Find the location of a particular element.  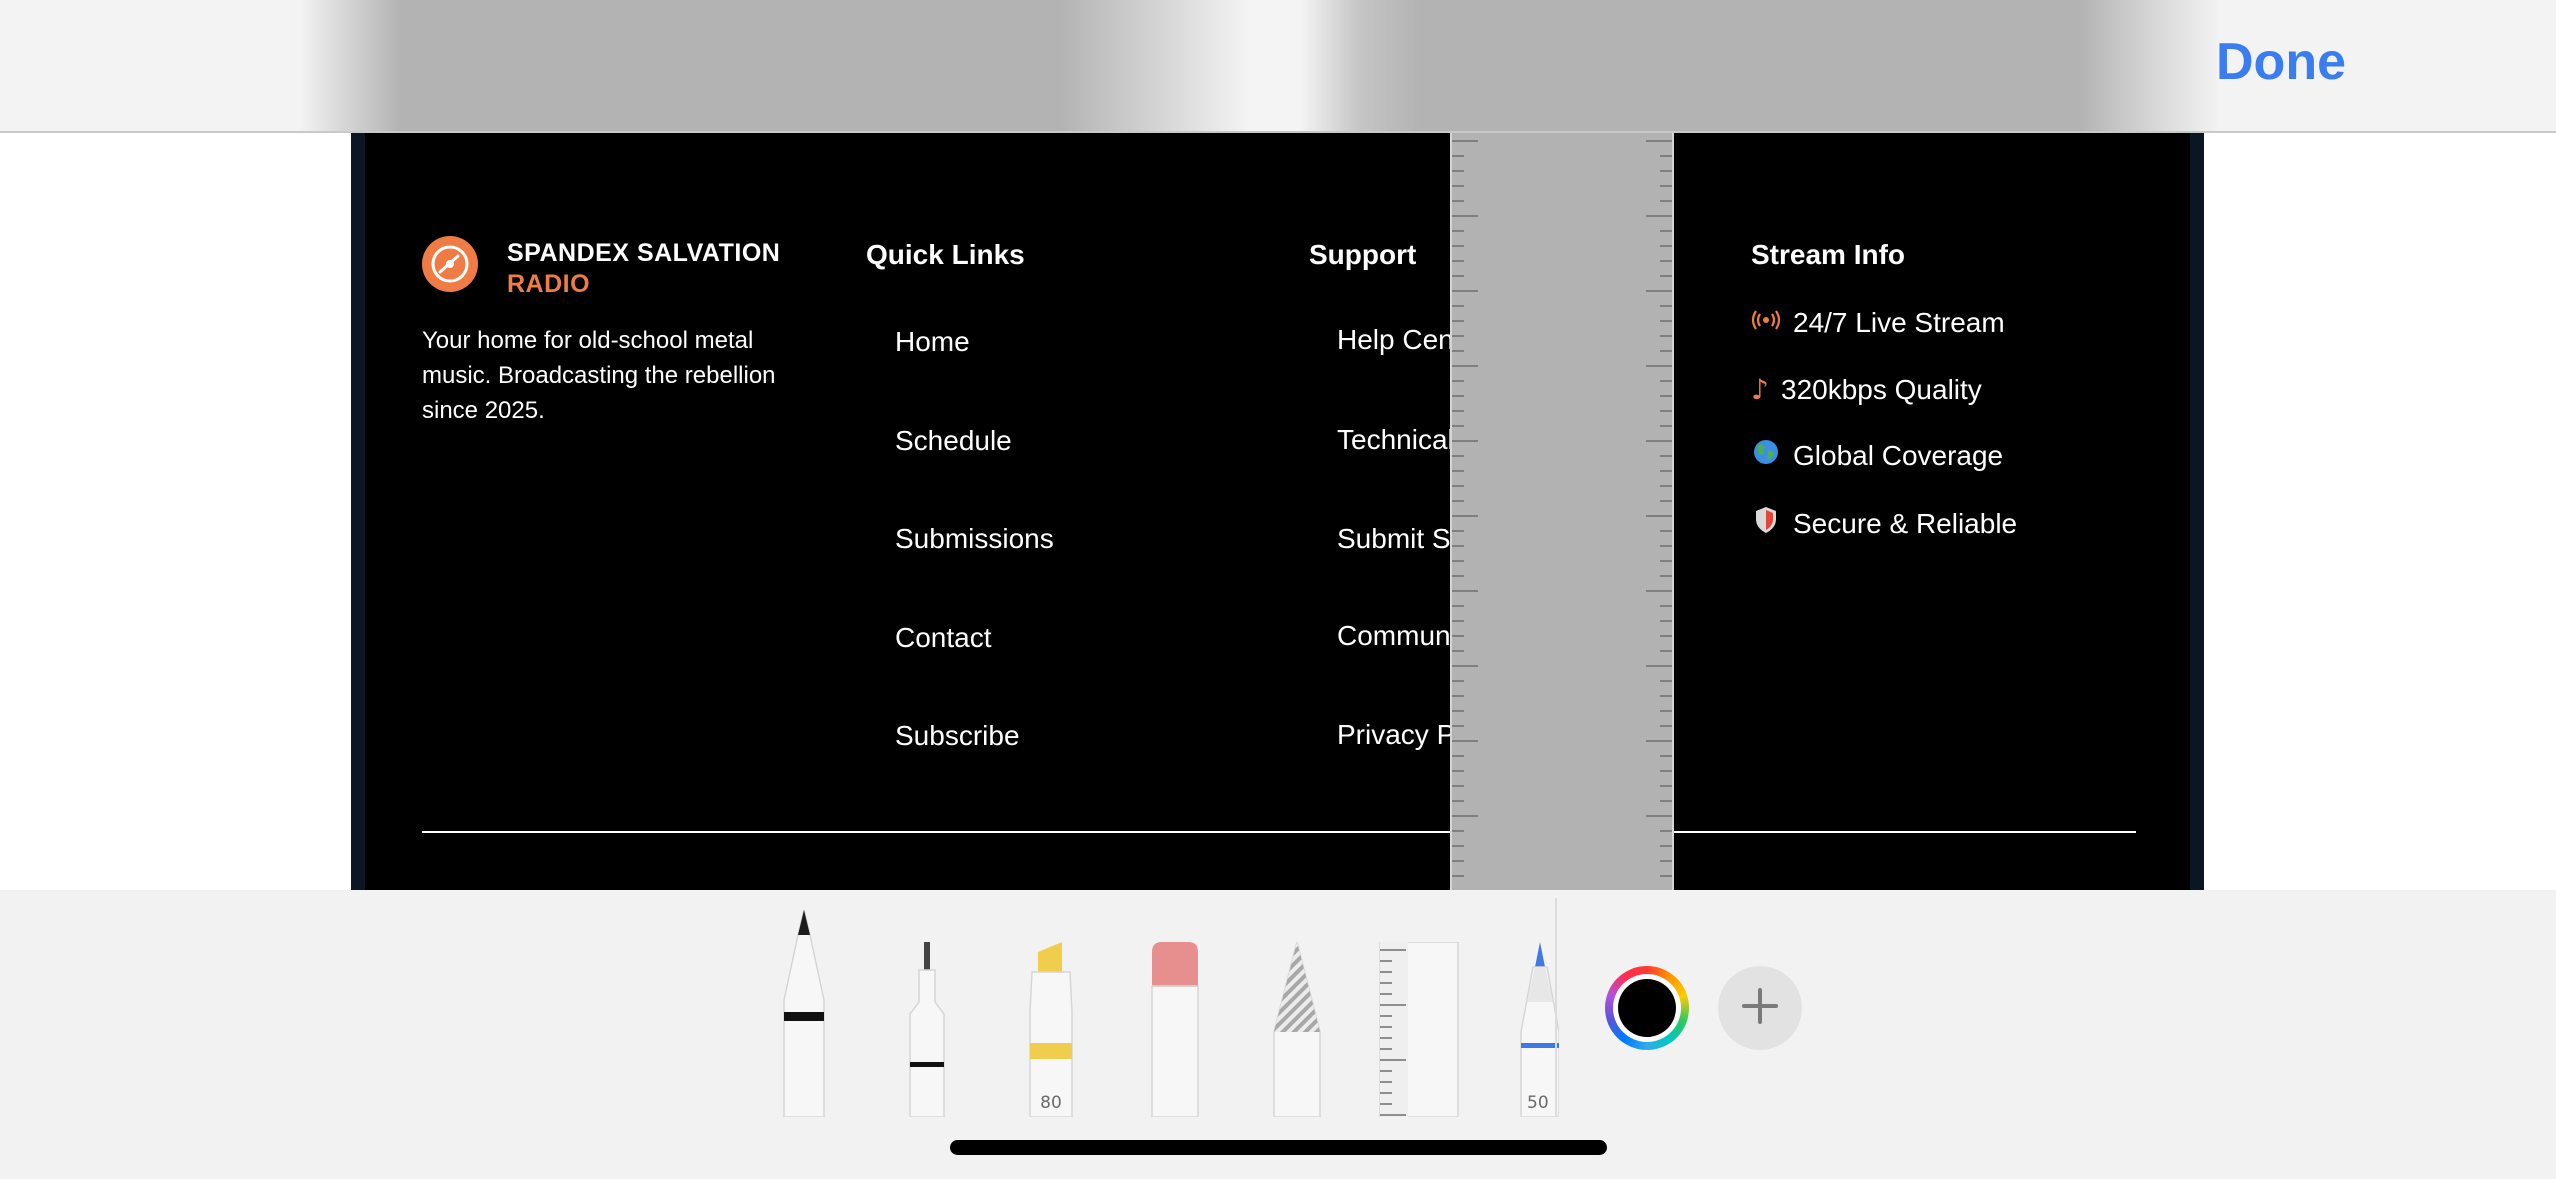

ruler-tool is located at coordinates (1419, 1029).